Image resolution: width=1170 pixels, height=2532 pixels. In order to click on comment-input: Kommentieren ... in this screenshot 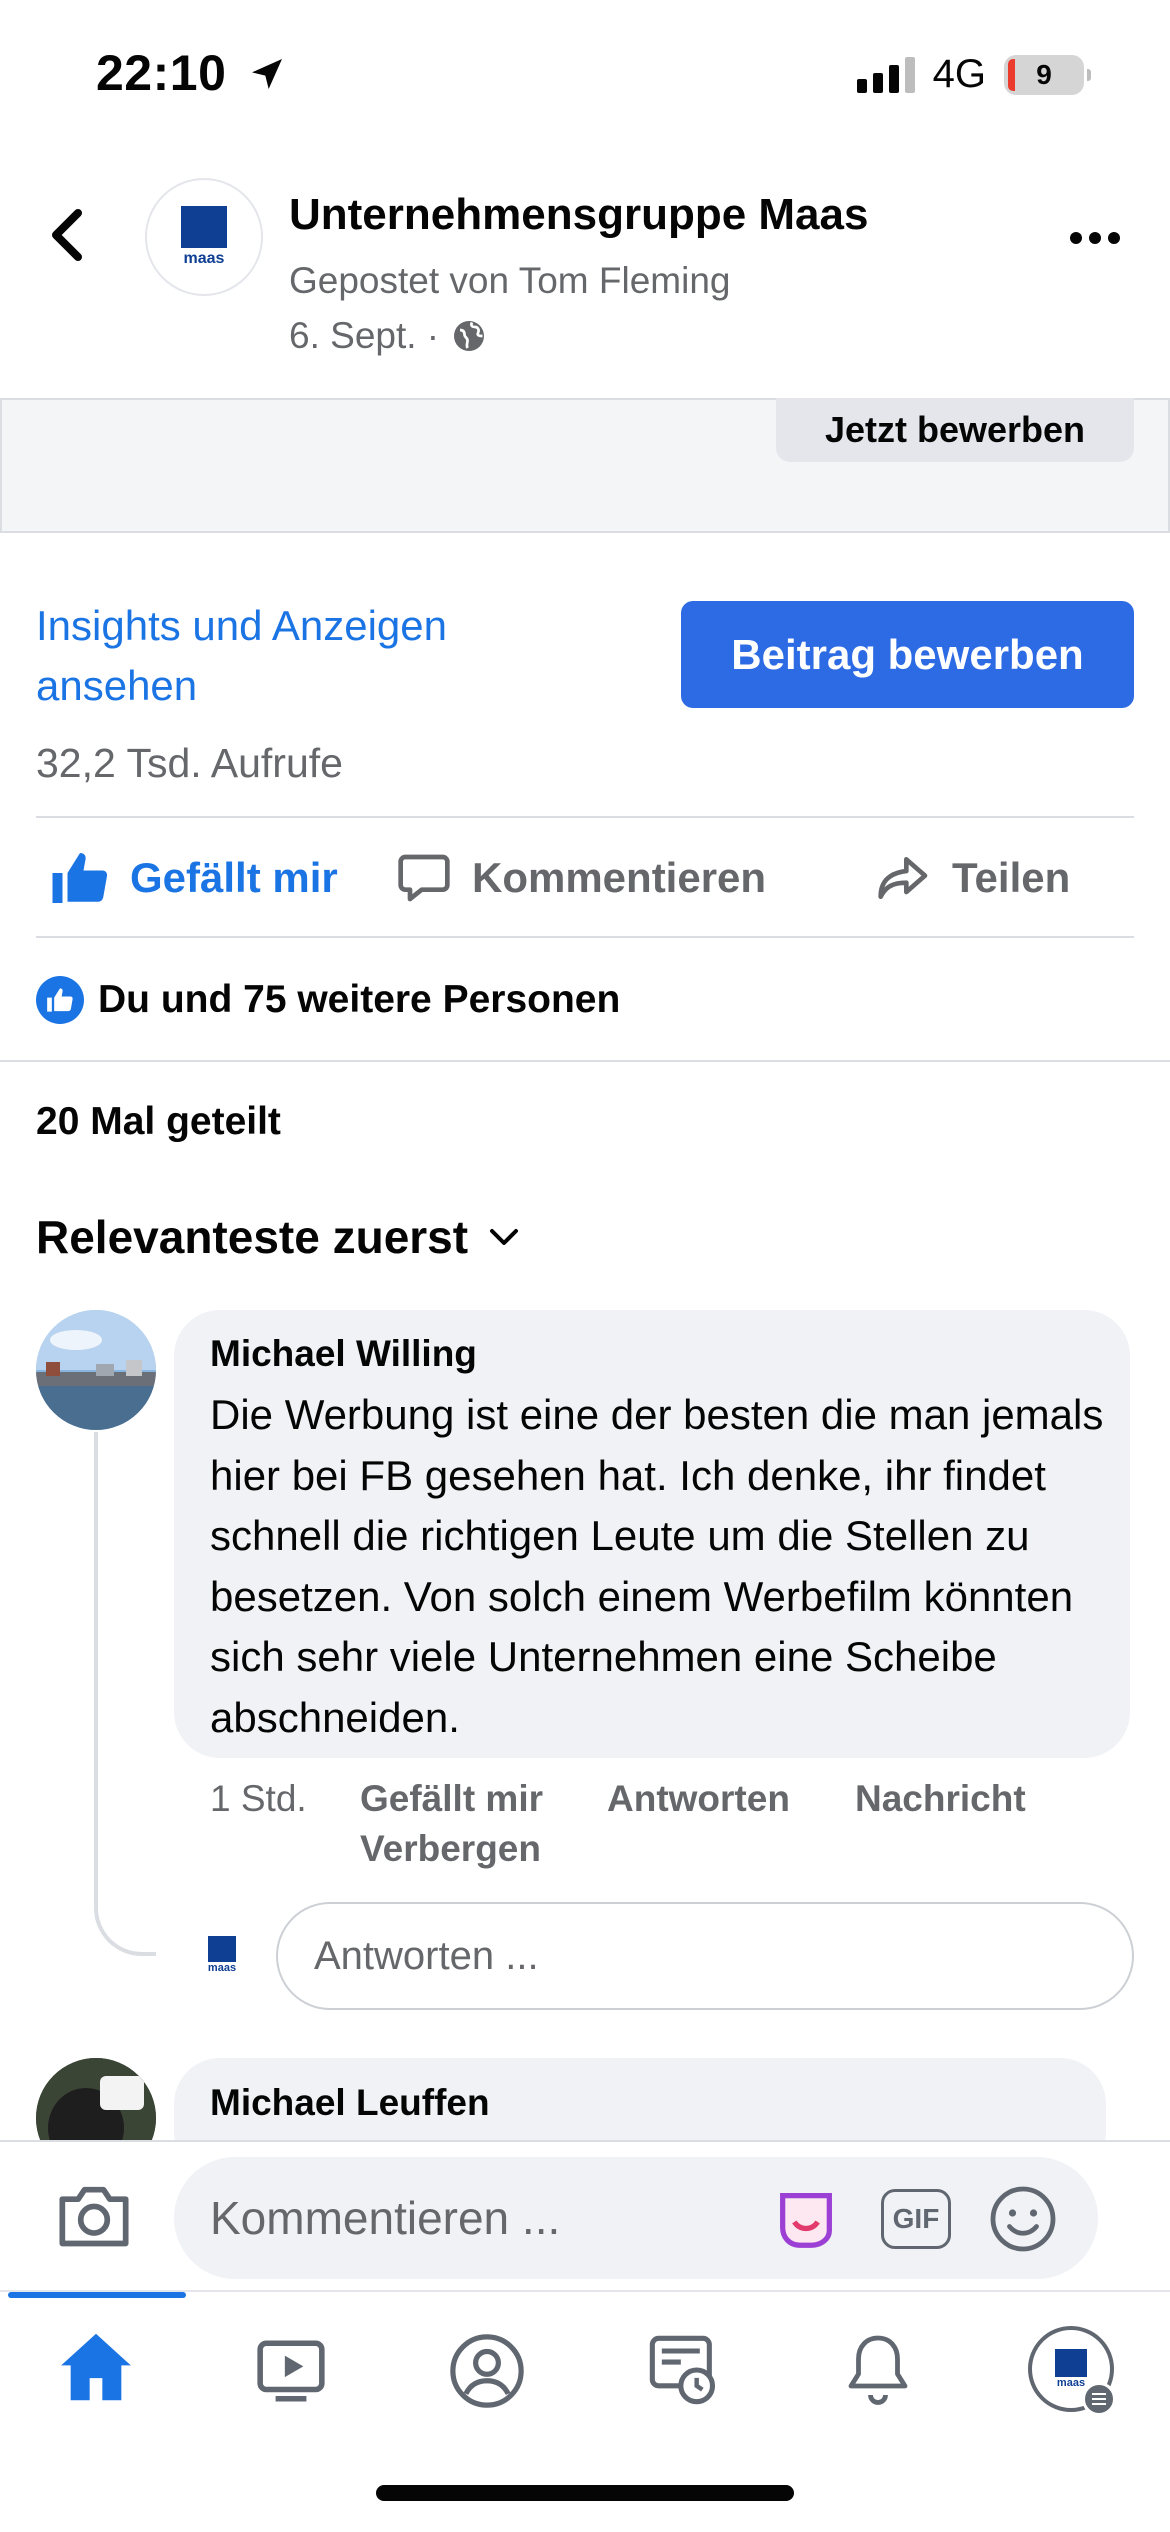, I will do `click(636, 2218)`.